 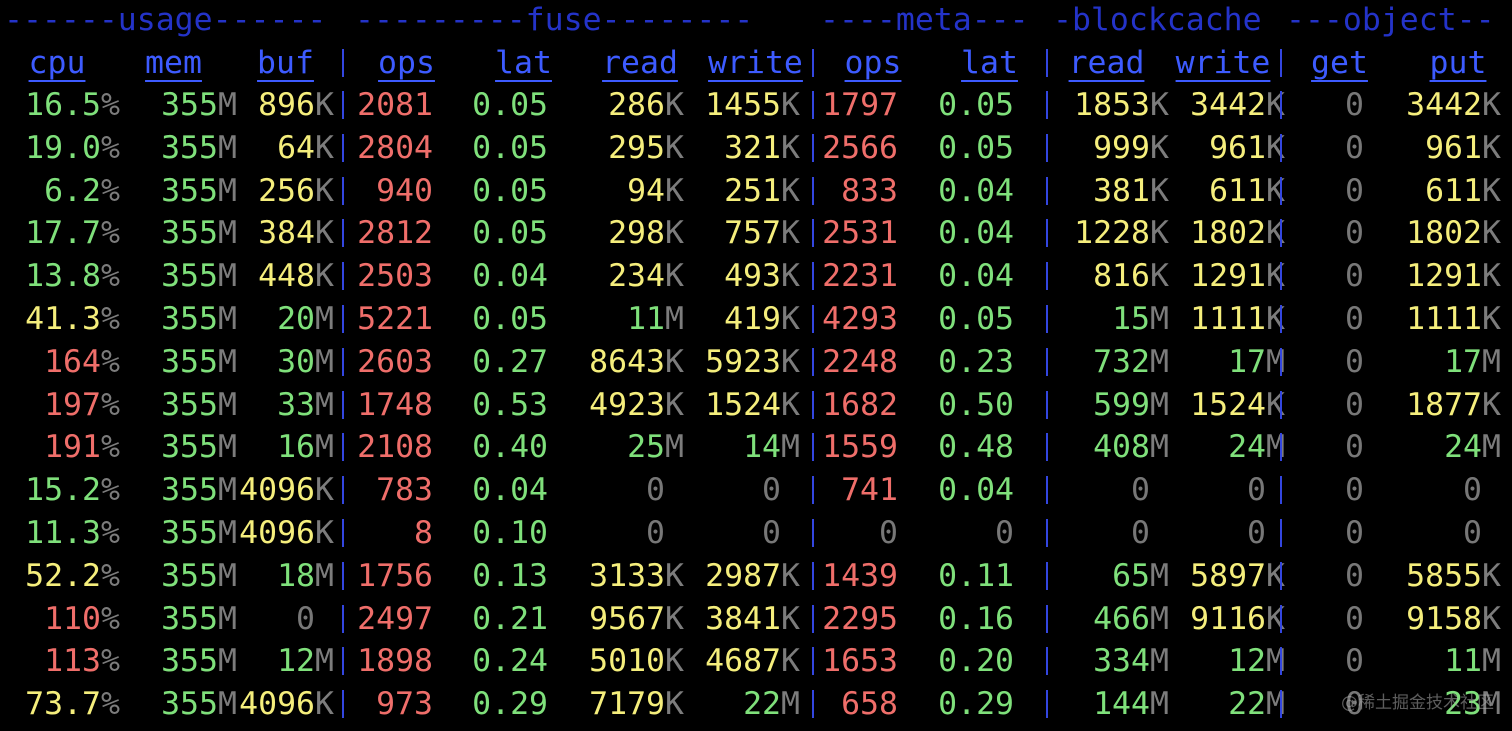 I want to click on cell-put-value: 9158, so click(x=1444, y=619).